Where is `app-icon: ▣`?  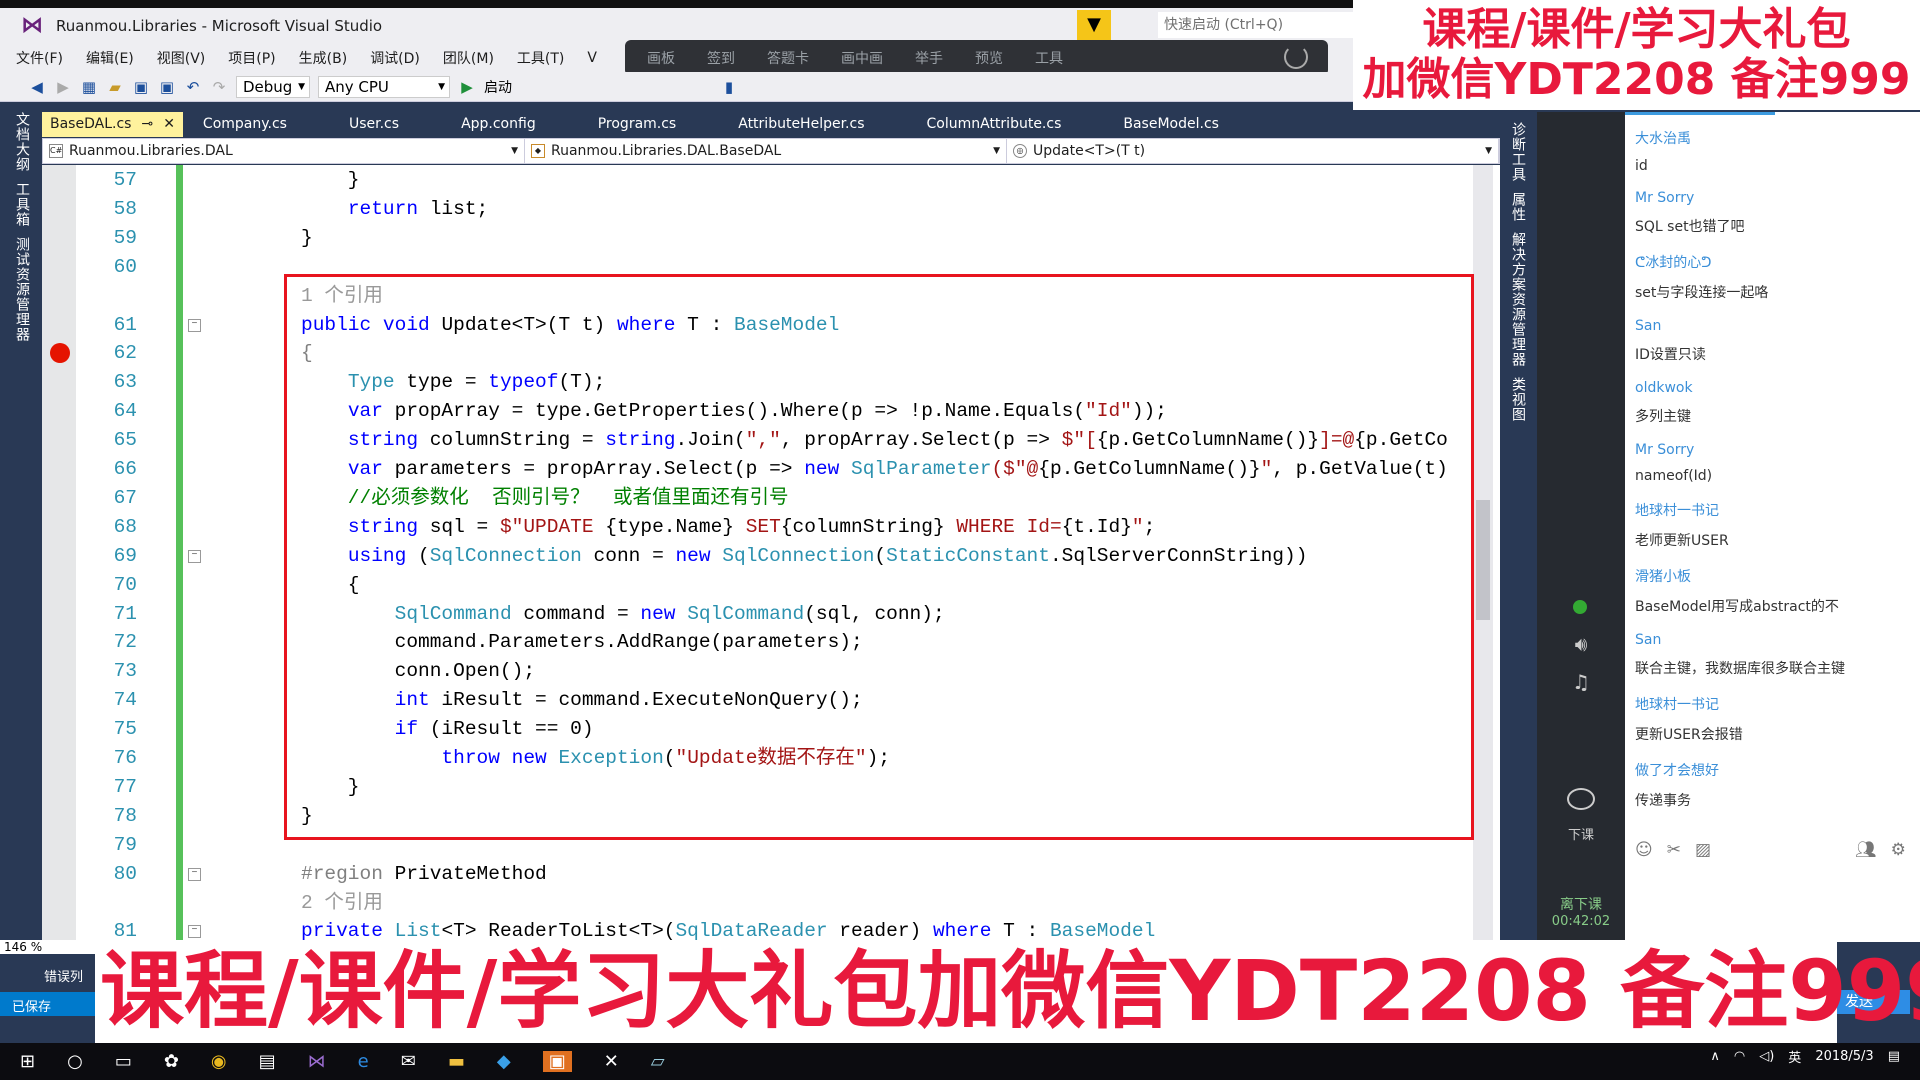 app-icon: ▣ is located at coordinates (557, 1061).